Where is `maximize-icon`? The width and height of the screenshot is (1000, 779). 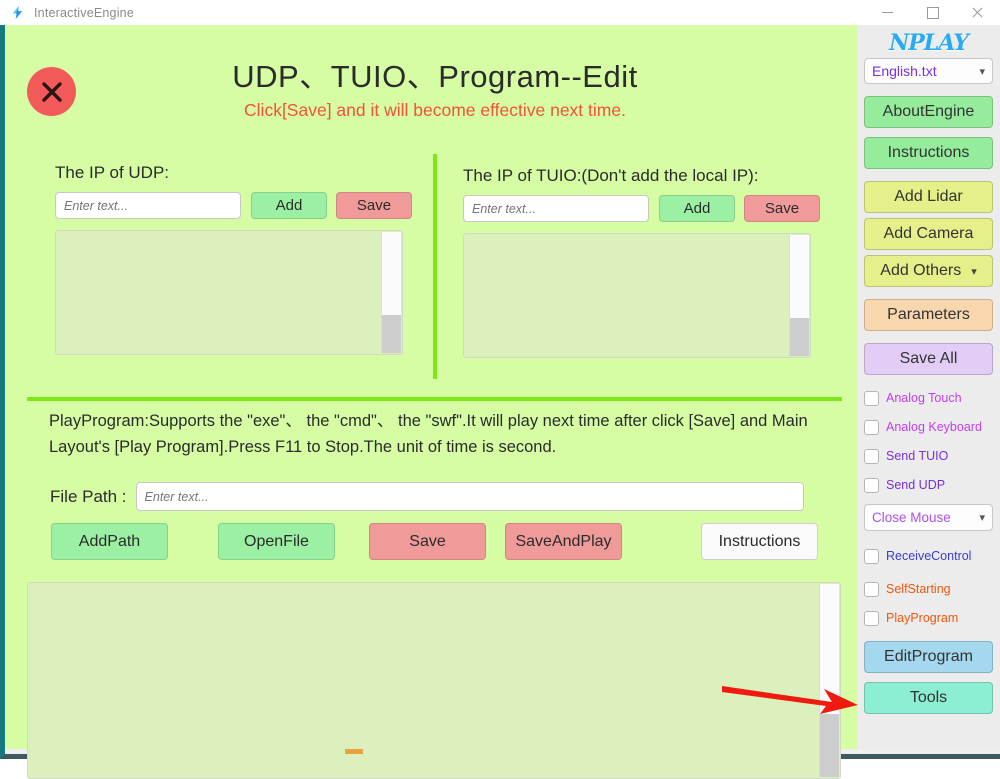
maximize-icon is located at coordinates (932, 12).